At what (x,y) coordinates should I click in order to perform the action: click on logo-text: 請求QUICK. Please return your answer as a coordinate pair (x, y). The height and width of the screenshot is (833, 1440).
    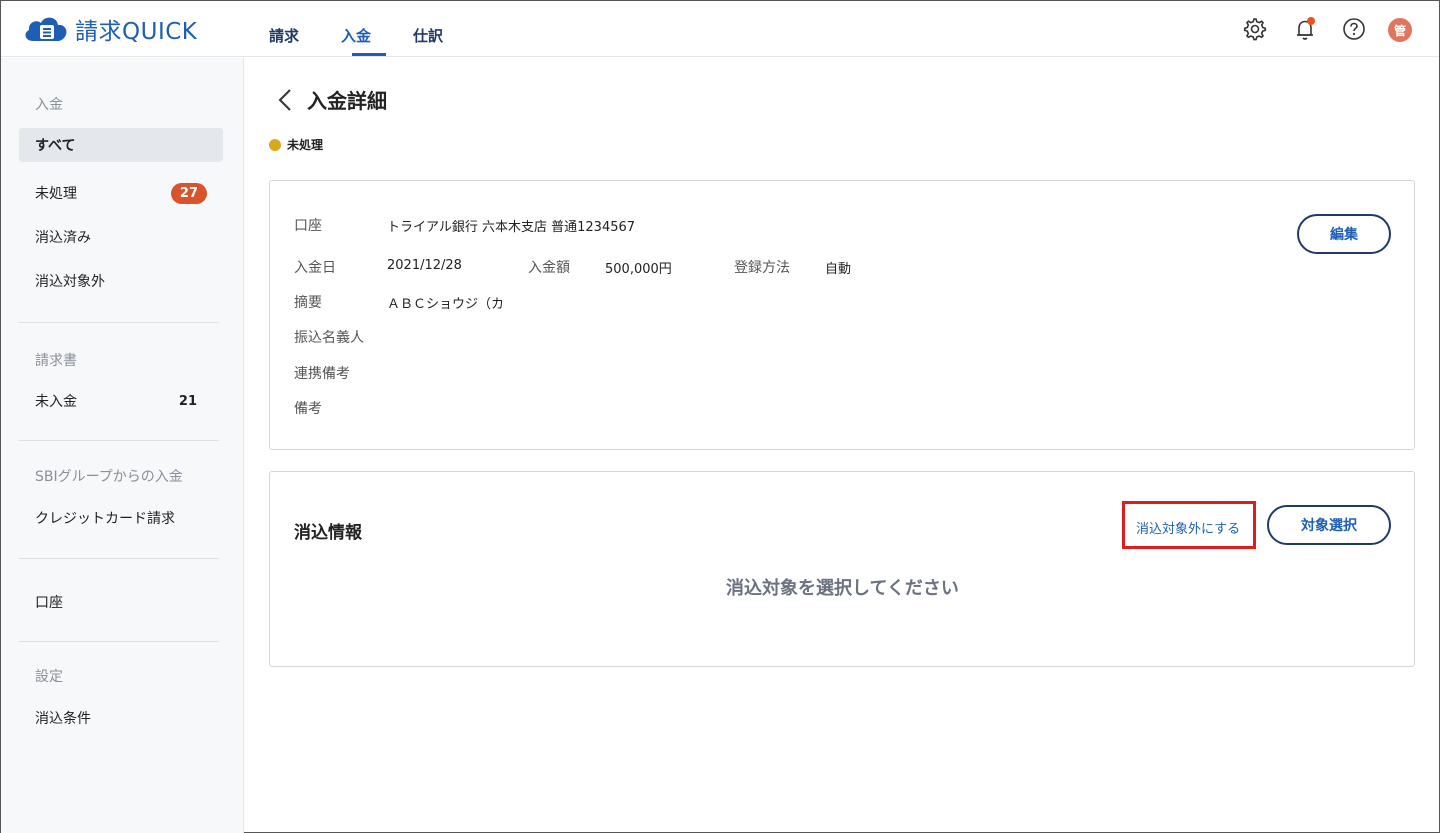
    Looking at the image, I should click on (136, 32).